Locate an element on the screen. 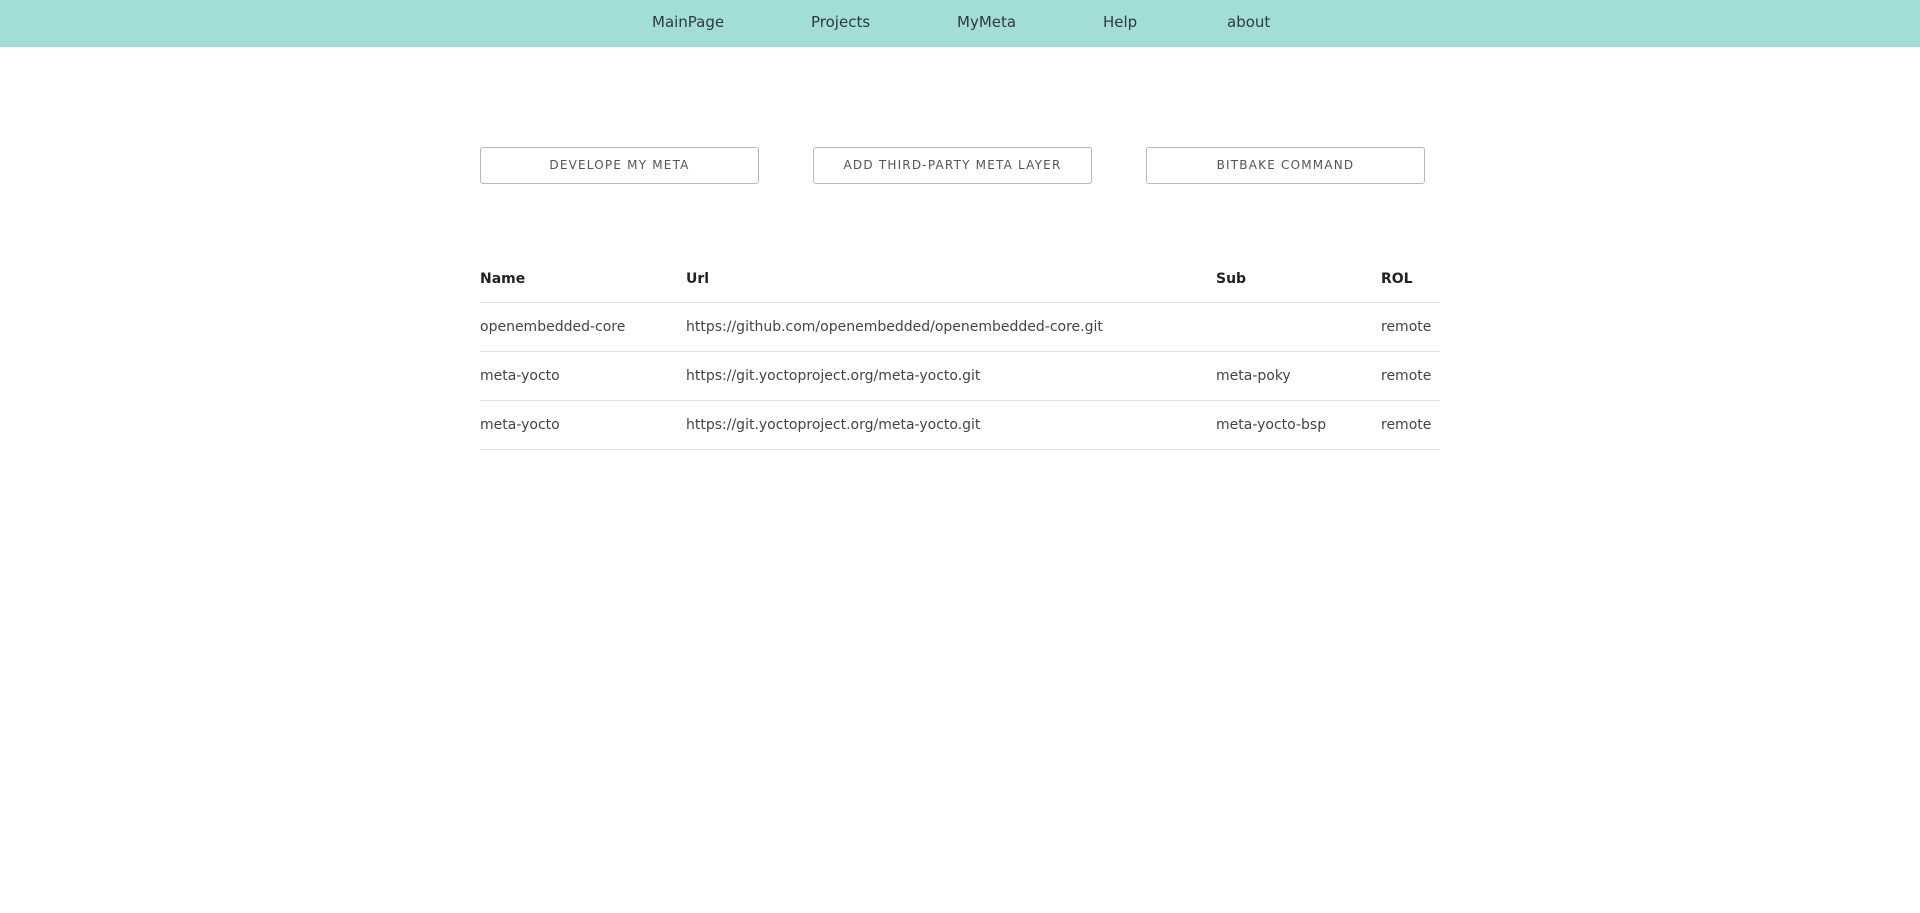  column-header-url: Url is located at coordinates (951, 279).